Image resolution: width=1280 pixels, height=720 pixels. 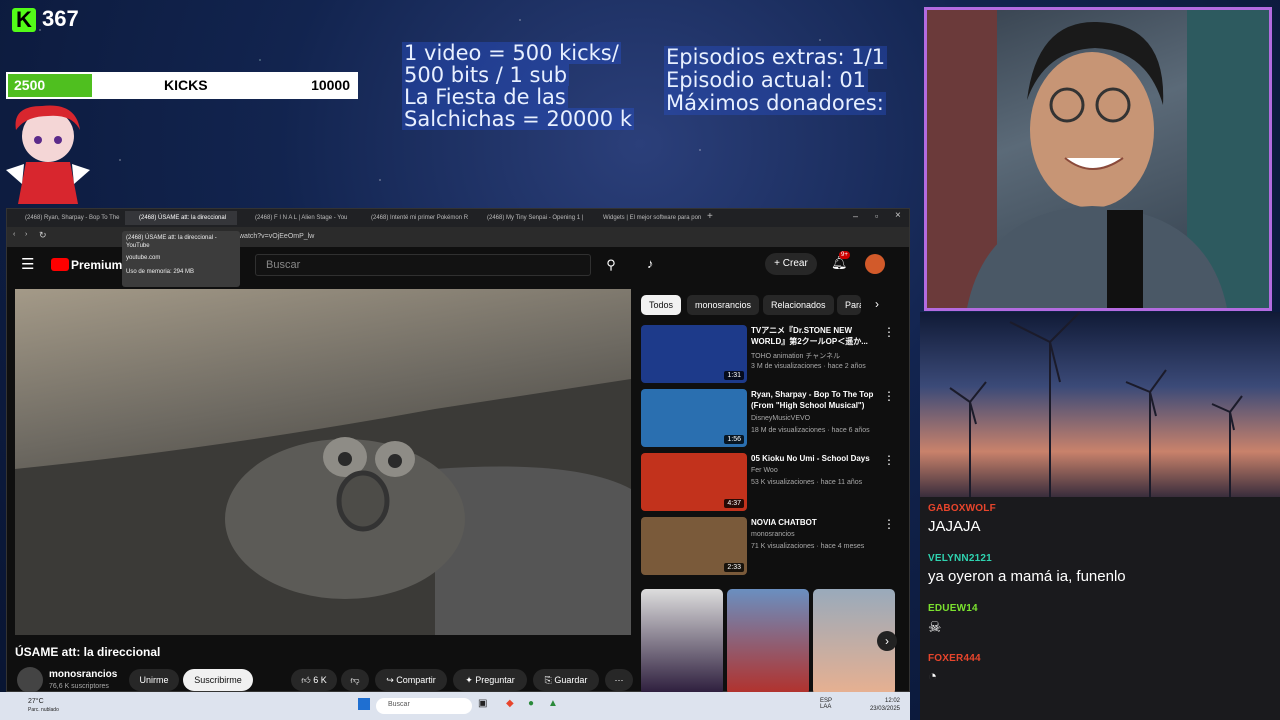 I want to click on chat-username: VELYNN2121, so click(x=1100, y=558).